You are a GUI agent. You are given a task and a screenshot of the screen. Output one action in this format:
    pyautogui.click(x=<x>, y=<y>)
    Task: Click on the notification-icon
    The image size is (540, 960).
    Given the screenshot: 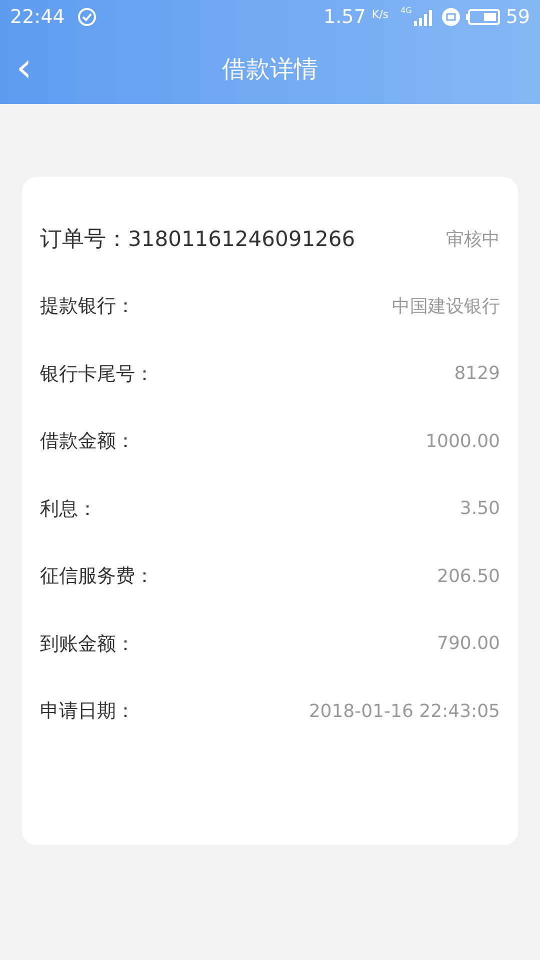 What is the action you would take?
    pyautogui.click(x=451, y=17)
    